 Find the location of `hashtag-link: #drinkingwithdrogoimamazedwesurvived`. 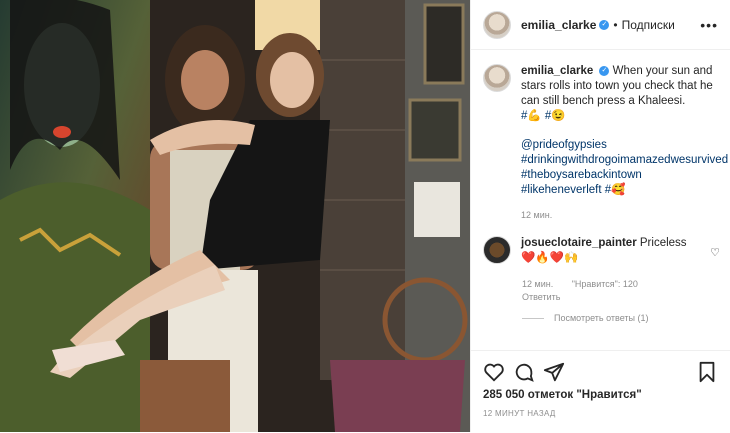

hashtag-link: #drinkingwithdrogoimamazedwesurvived is located at coordinates (624, 160).